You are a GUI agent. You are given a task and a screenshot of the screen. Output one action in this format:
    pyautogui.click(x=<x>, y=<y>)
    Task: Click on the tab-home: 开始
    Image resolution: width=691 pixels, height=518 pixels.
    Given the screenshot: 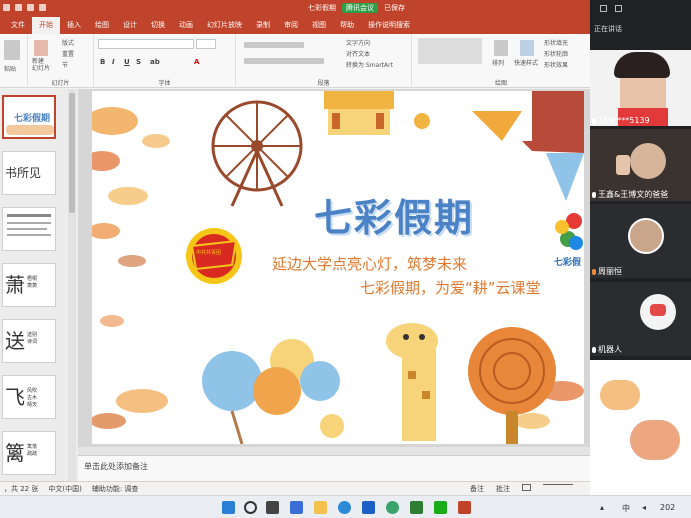 What is the action you would take?
    pyautogui.click(x=46, y=25)
    